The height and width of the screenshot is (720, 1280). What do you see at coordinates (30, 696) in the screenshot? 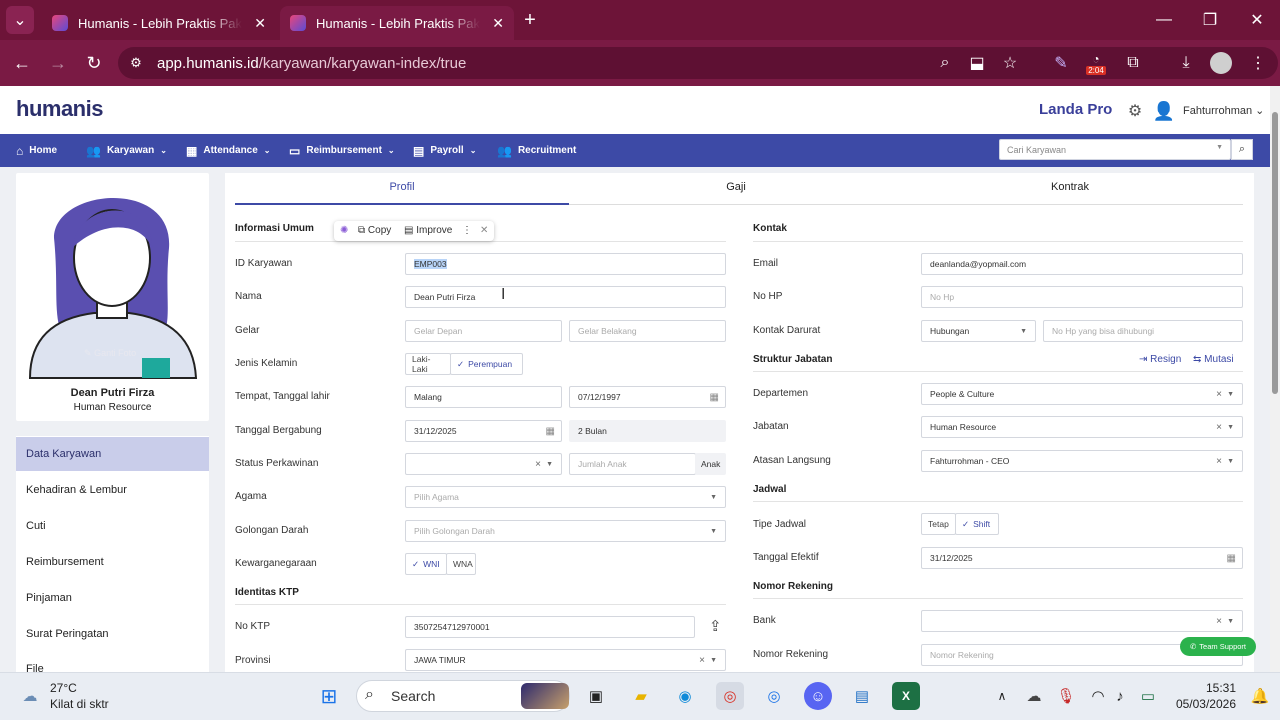
I see `weather-icon: ☁` at bounding box center [30, 696].